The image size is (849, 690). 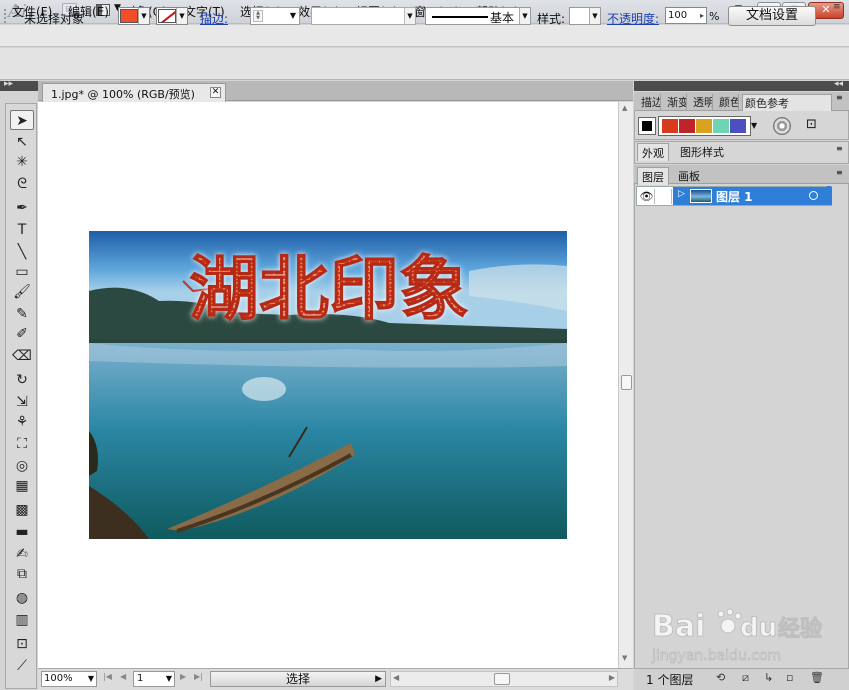 I want to click on last-artboard-icon: ▶|, so click(x=198, y=676).